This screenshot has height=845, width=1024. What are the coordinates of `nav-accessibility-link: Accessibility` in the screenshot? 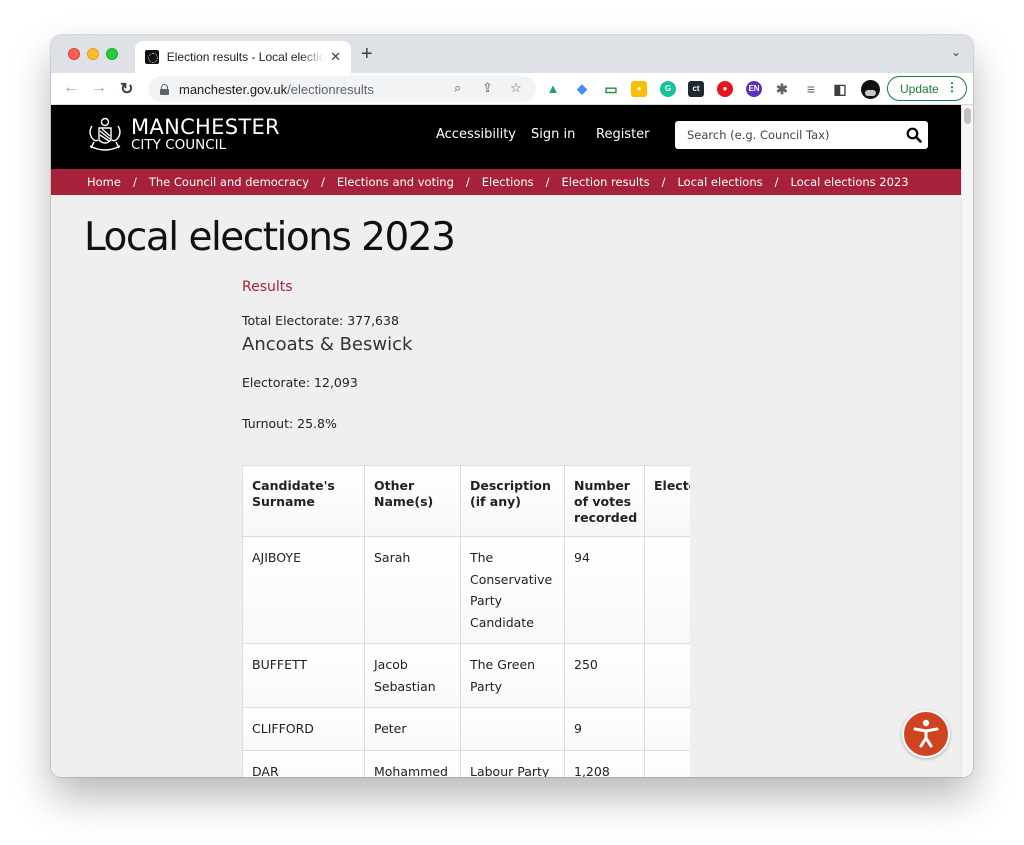 It's located at (476, 134).